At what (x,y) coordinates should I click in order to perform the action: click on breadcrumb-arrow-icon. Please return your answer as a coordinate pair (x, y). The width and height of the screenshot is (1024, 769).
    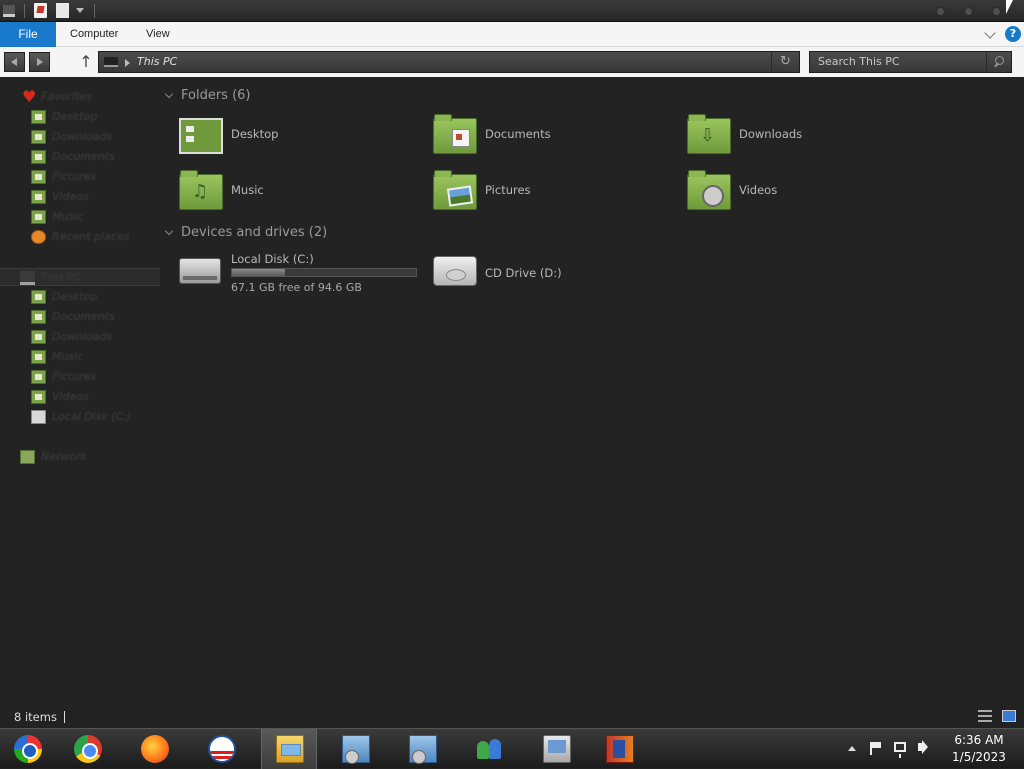
    Looking at the image, I should click on (127, 63).